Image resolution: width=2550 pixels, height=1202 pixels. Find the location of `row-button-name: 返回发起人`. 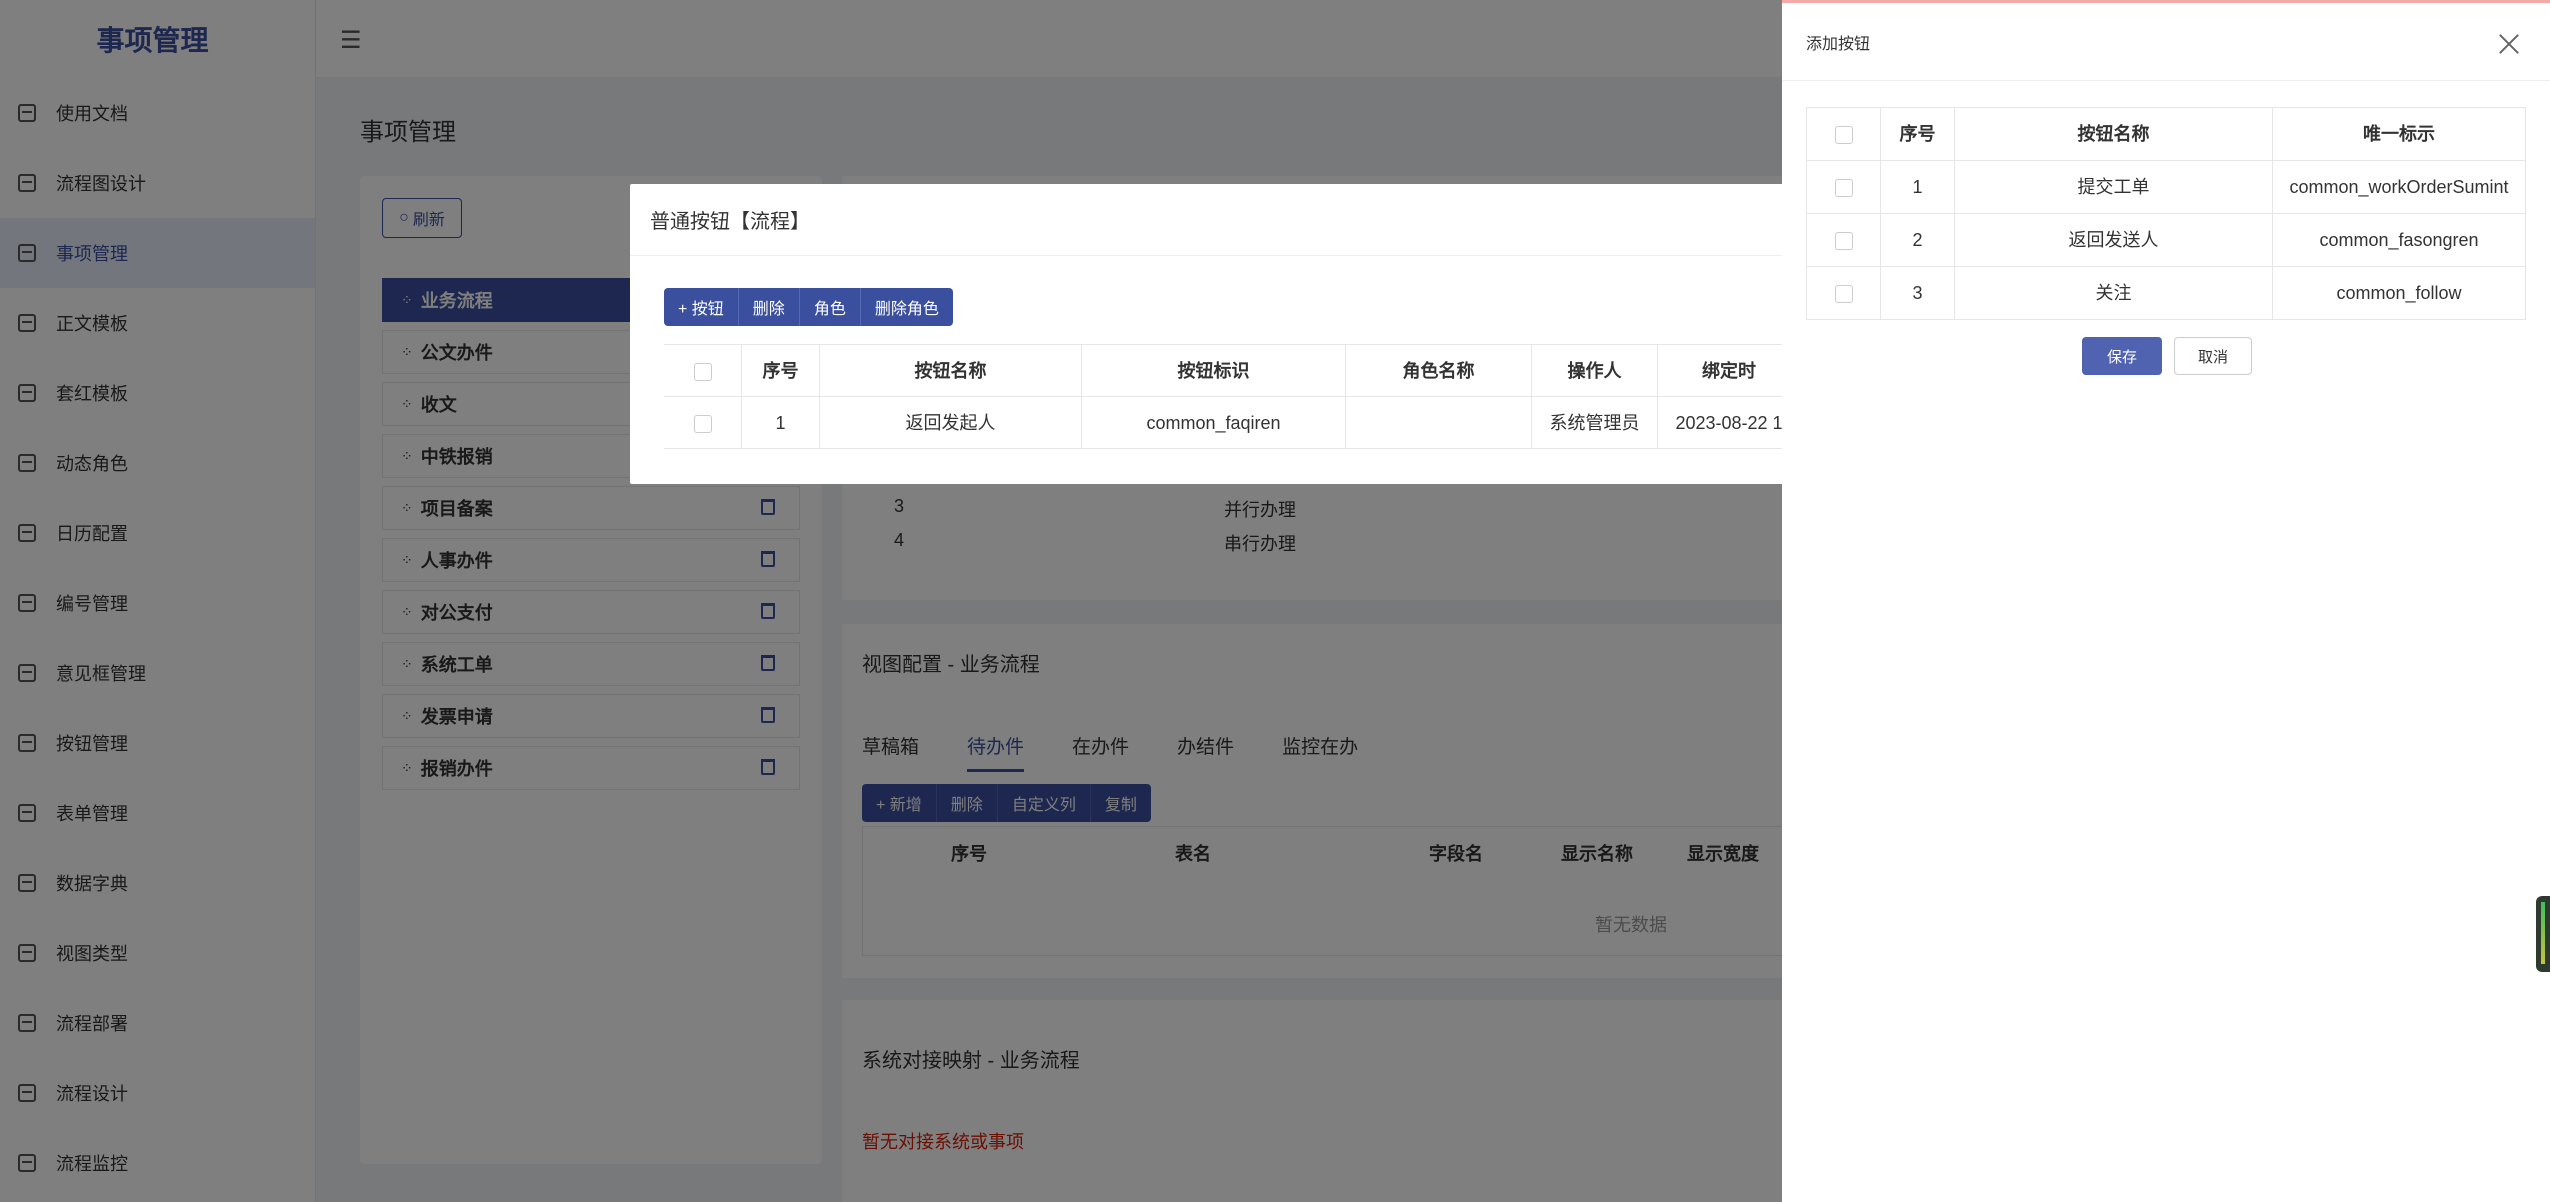

row-button-name: 返回发起人 is located at coordinates (951, 423).